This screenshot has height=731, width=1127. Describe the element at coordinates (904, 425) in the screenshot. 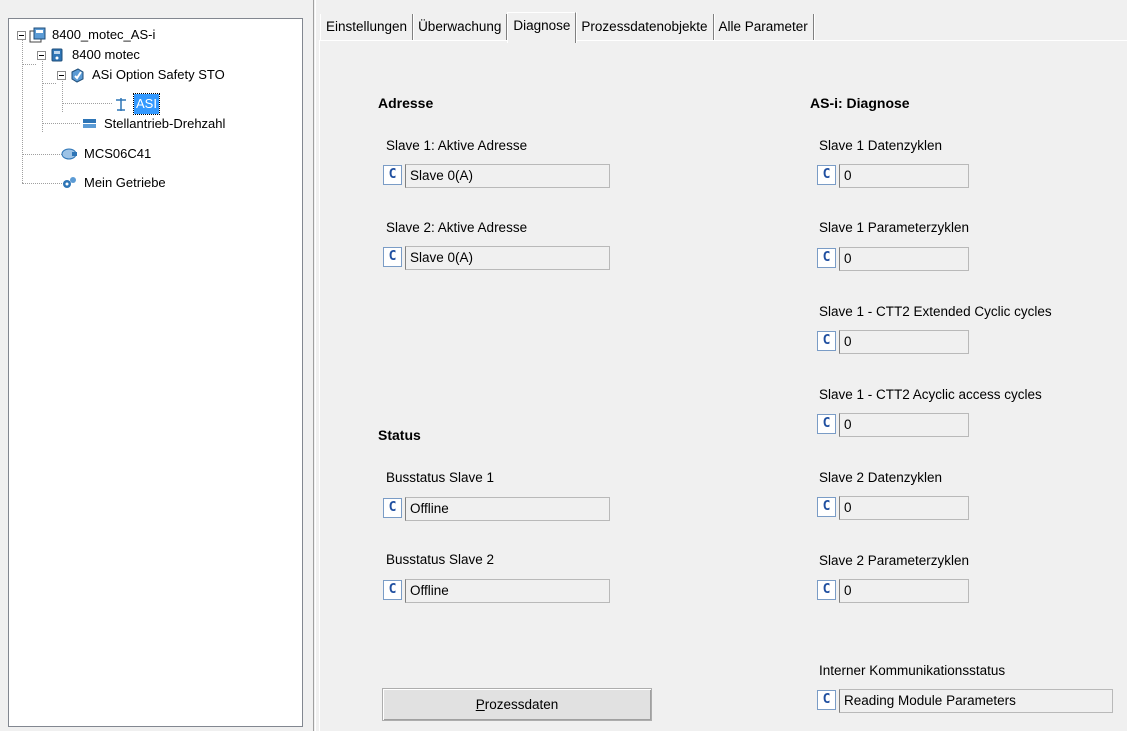

I see `slave1-ctt2-acyclic-field: 0` at that location.